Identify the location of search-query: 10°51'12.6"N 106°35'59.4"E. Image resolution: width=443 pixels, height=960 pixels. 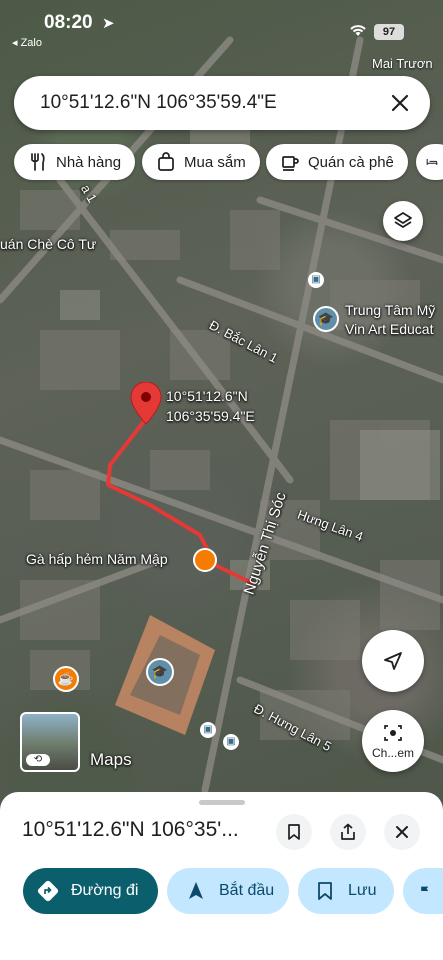
(158, 103).